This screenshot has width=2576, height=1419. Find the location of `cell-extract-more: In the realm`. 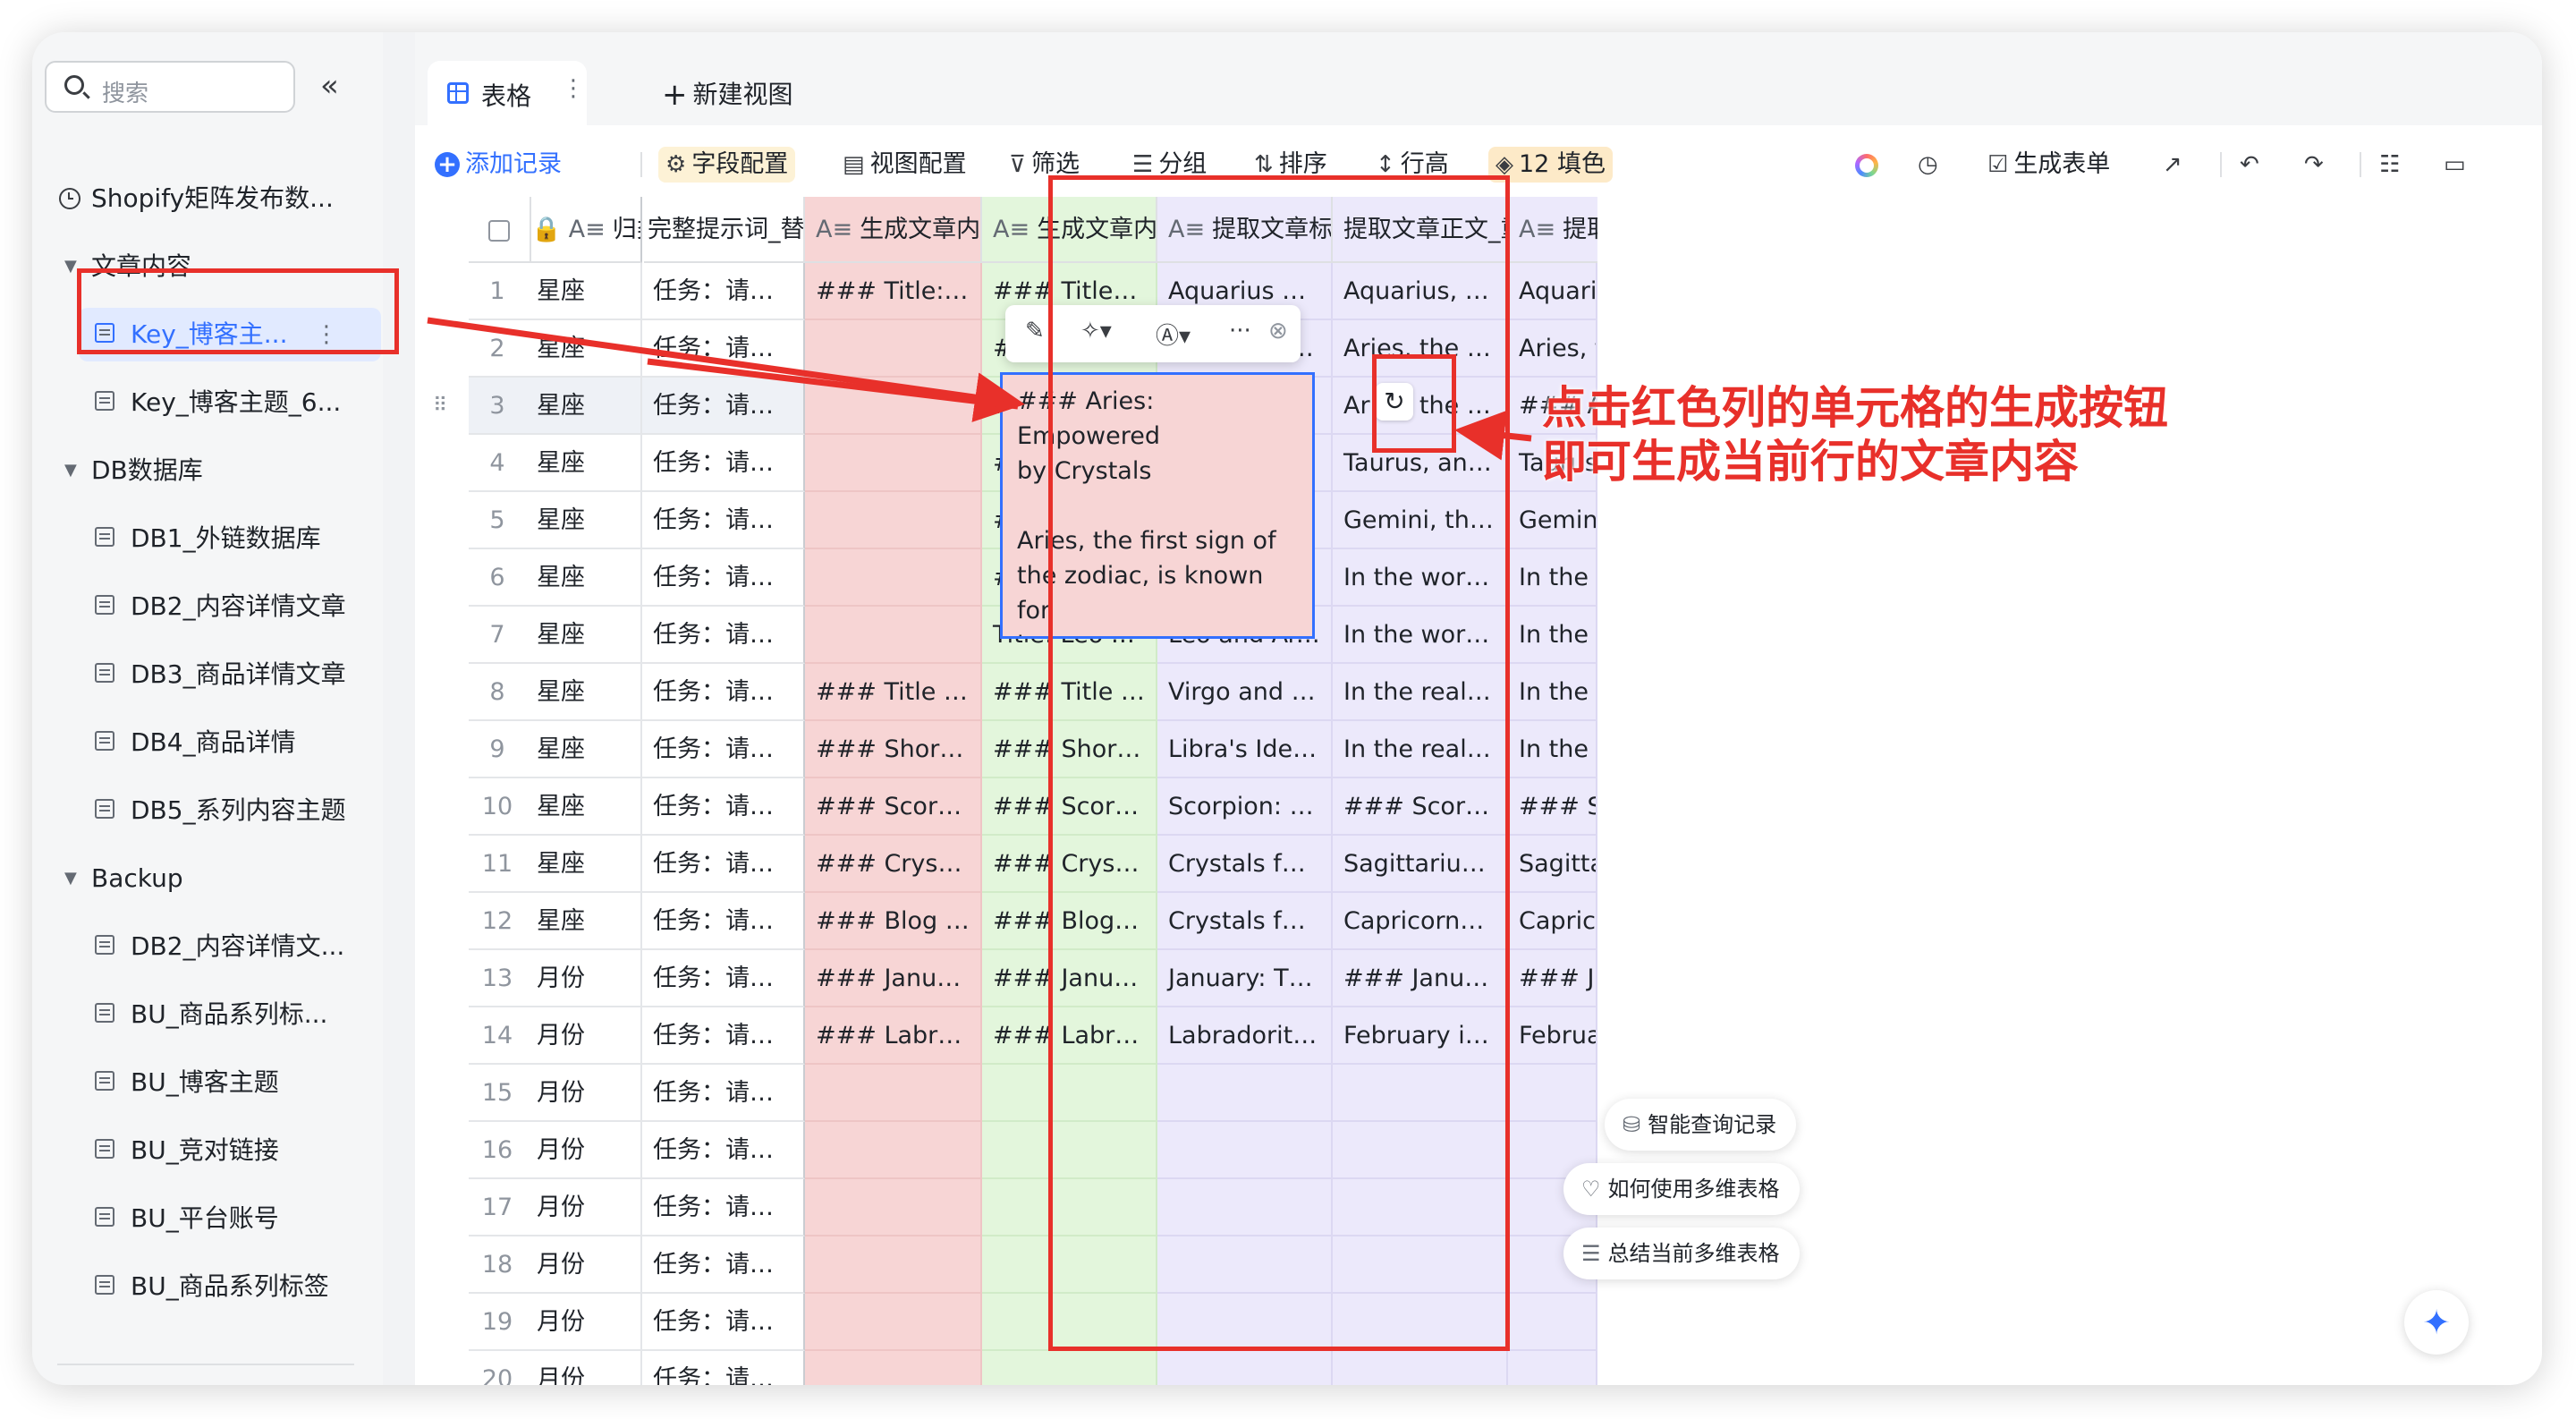

cell-extract-more: In the realm is located at coordinates (1552, 749).